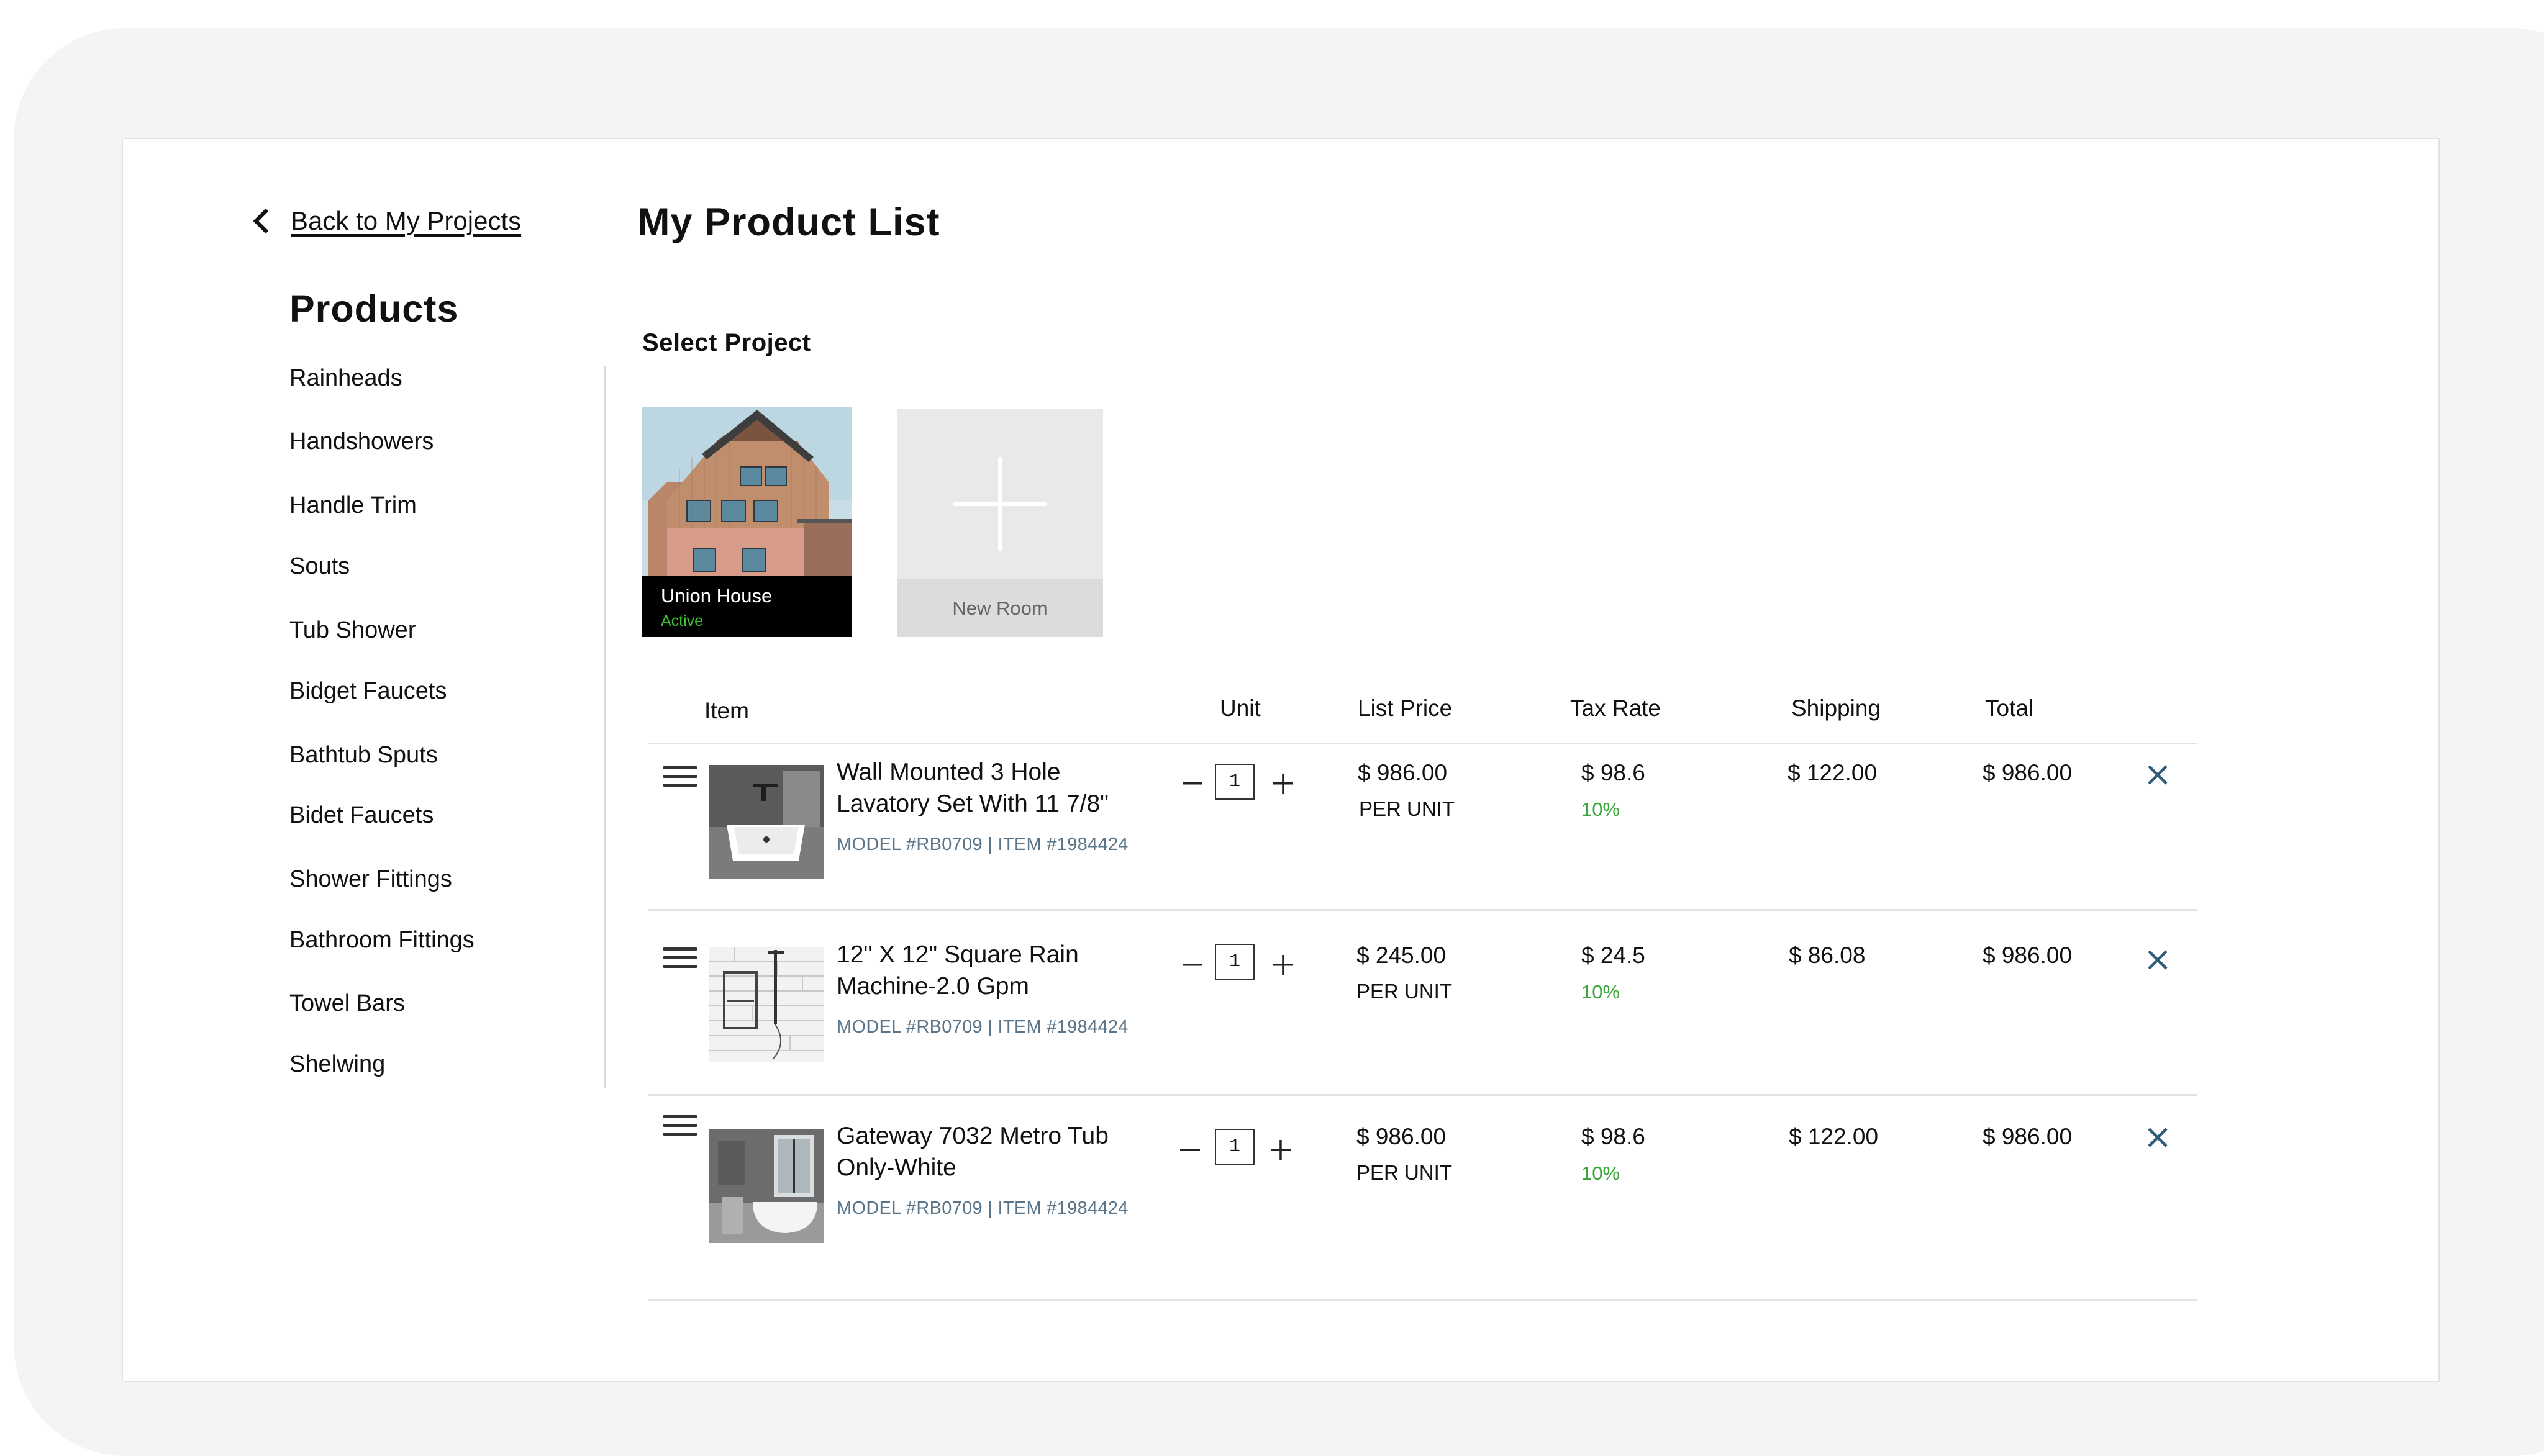 This screenshot has height=1456, width=2544. What do you see at coordinates (337, 1064) in the screenshot?
I see `sidebar-item-shelwing: Shelwing` at bounding box center [337, 1064].